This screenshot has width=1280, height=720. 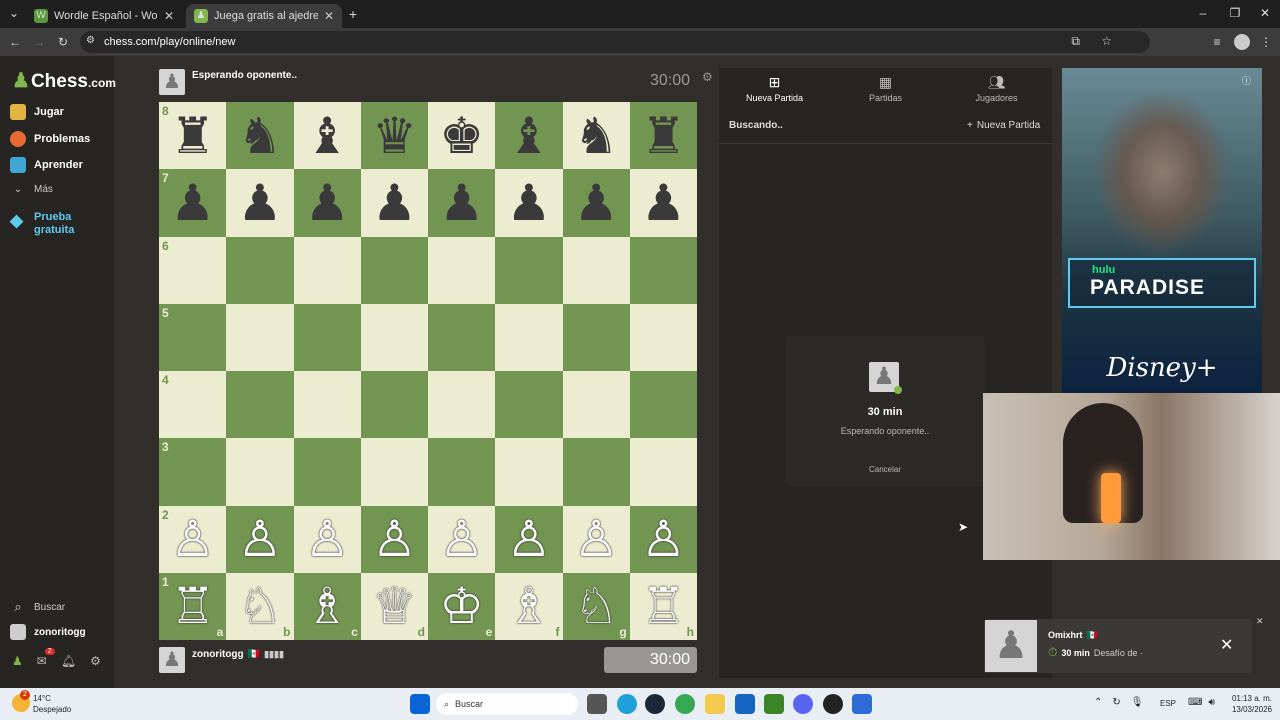 What do you see at coordinates (1065, 635) in the screenshot?
I see `challenge-user: Omixhrt` at bounding box center [1065, 635].